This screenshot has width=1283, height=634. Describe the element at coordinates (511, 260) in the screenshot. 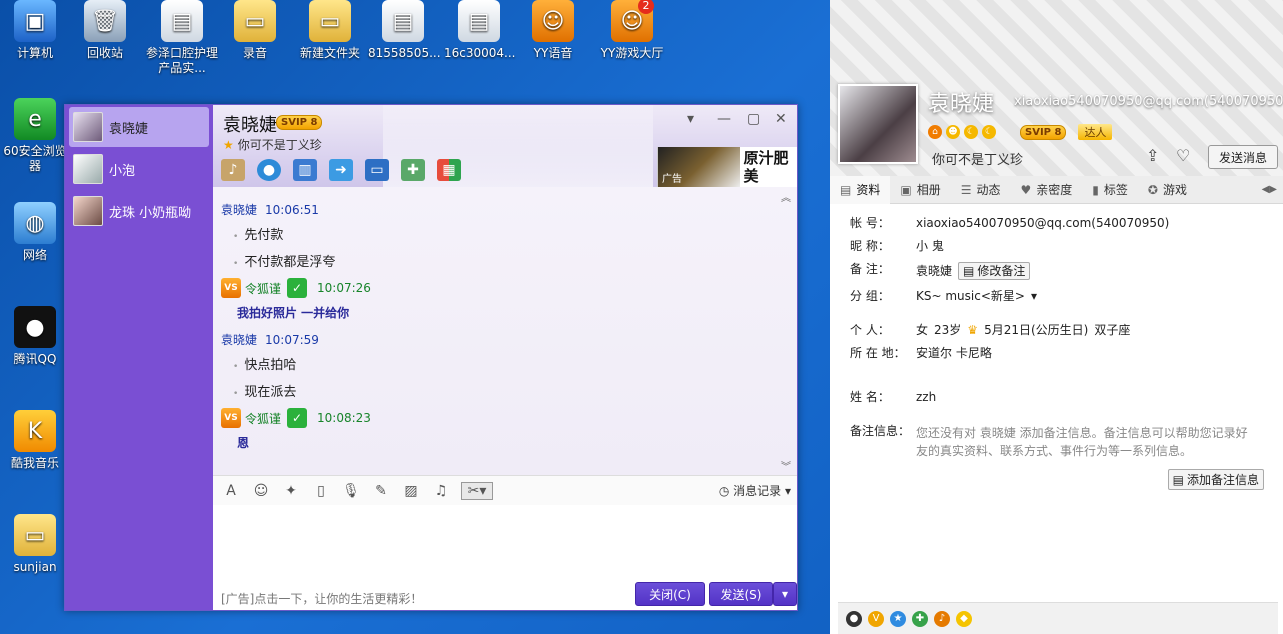

I see `message-text: 不付款都是浮夸` at that location.